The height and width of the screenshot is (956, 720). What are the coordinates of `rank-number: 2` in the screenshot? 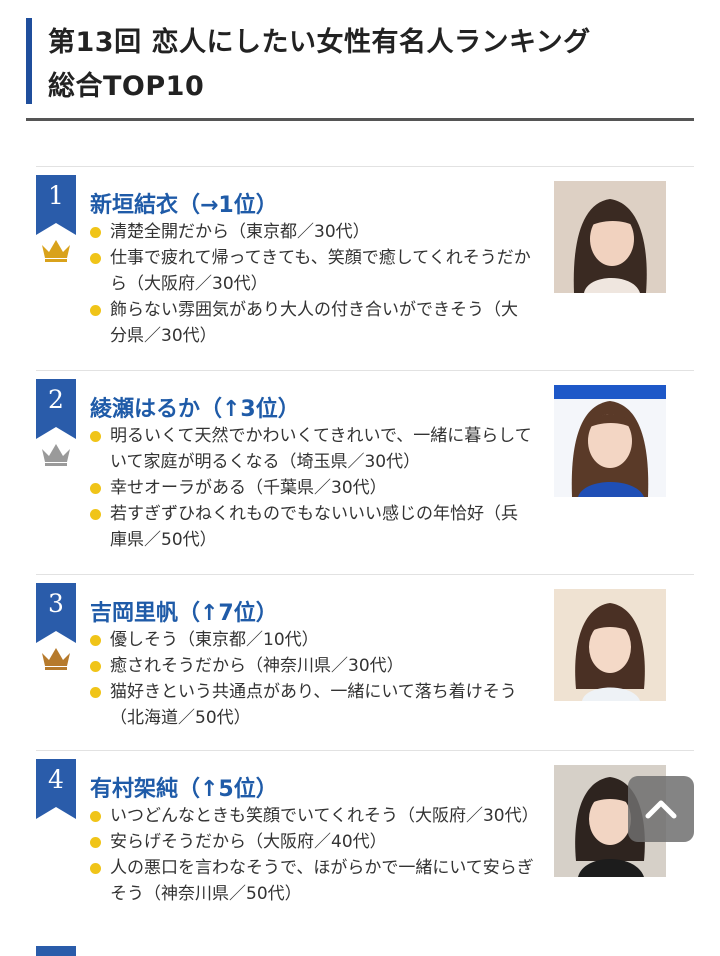 It's located at (56, 399).